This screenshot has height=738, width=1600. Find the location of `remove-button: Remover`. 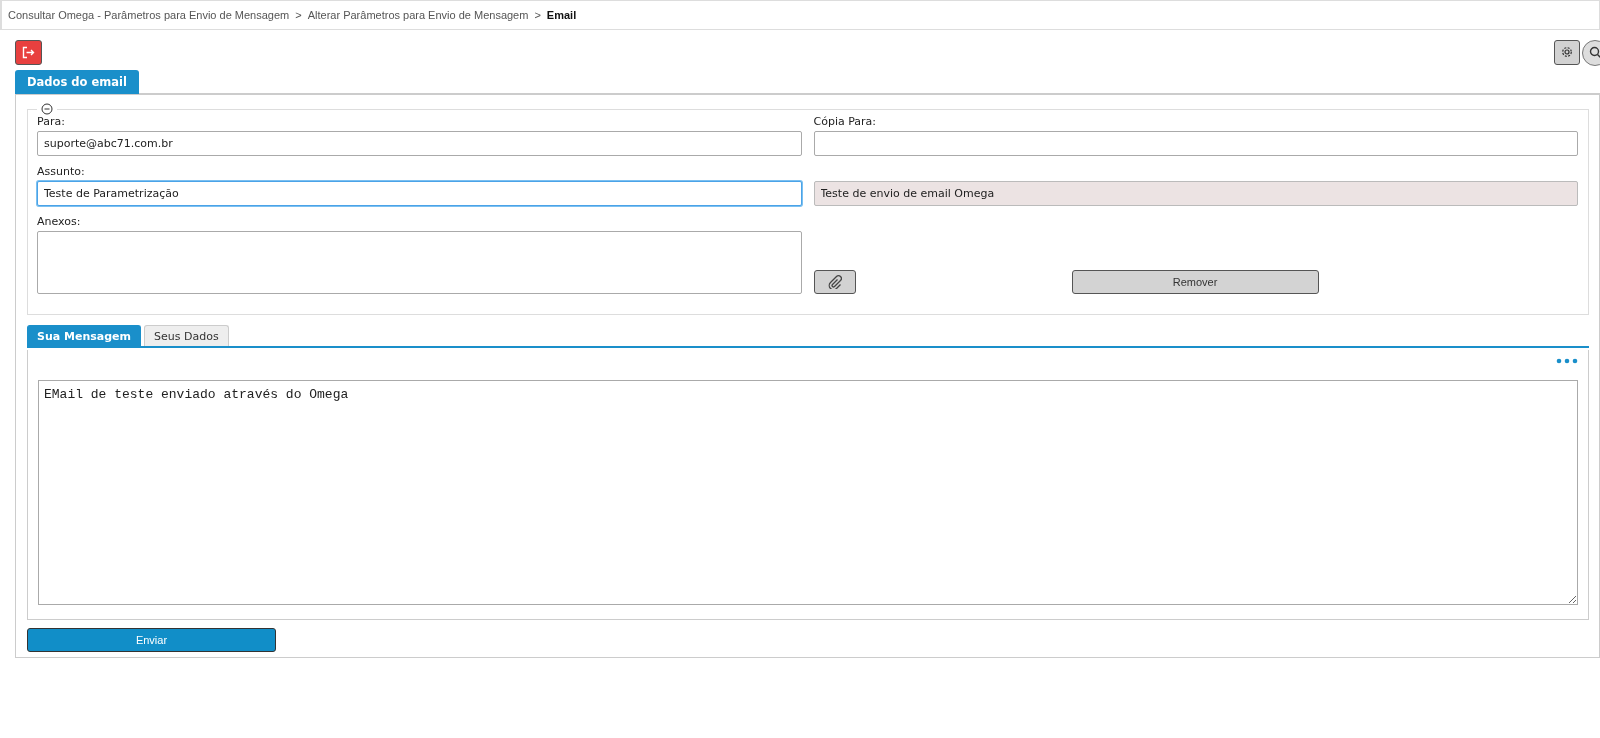

remove-button: Remover is located at coordinates (1195, 282).